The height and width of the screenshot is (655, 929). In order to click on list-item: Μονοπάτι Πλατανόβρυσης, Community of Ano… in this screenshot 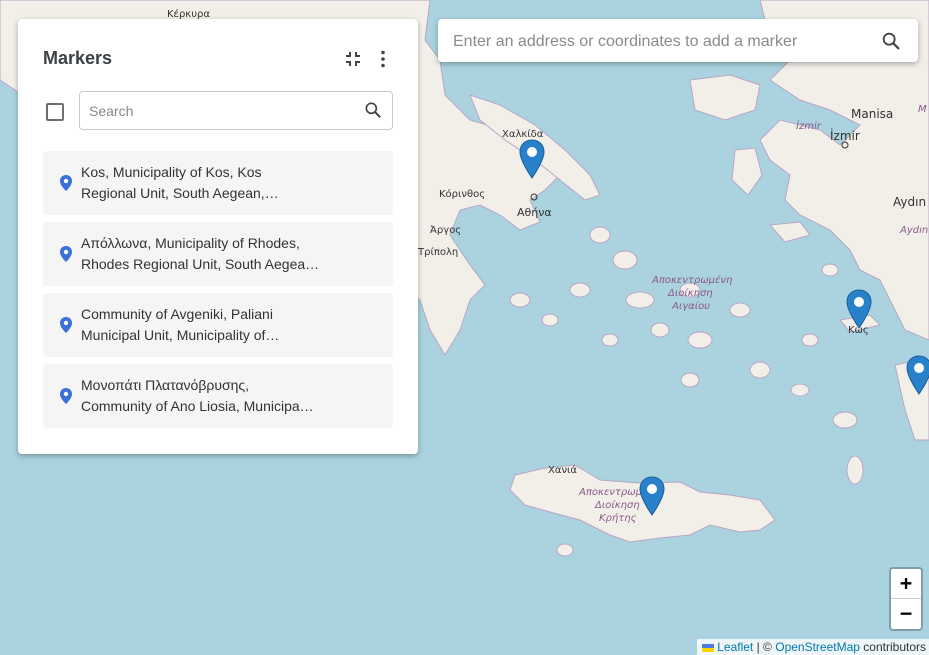, I will do `click(218, 396)`.